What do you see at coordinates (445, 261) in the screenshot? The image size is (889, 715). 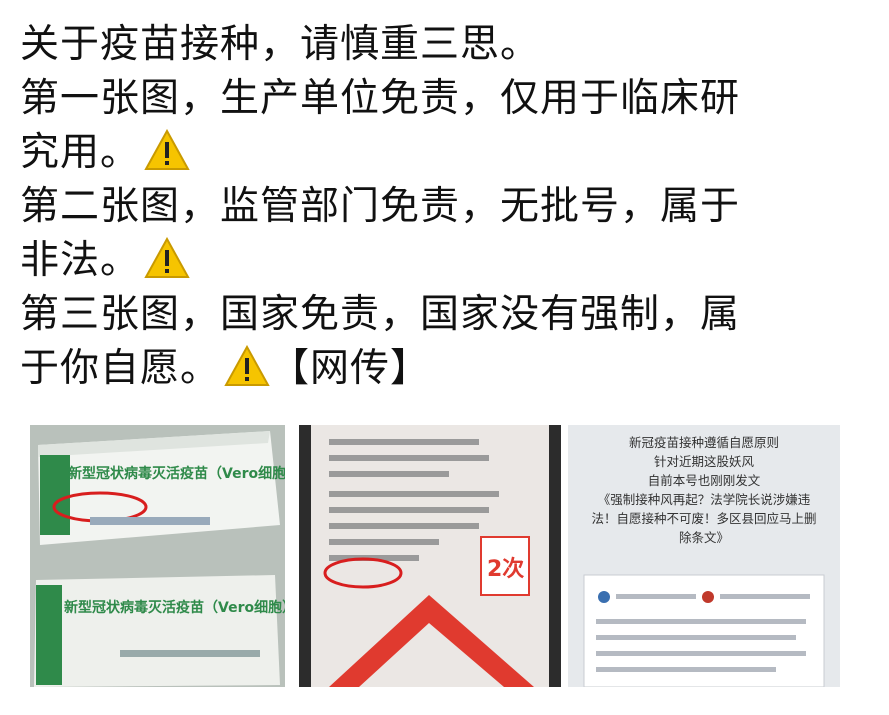 I see `post-line-5: 非法。` at bounding box center [445, 261].